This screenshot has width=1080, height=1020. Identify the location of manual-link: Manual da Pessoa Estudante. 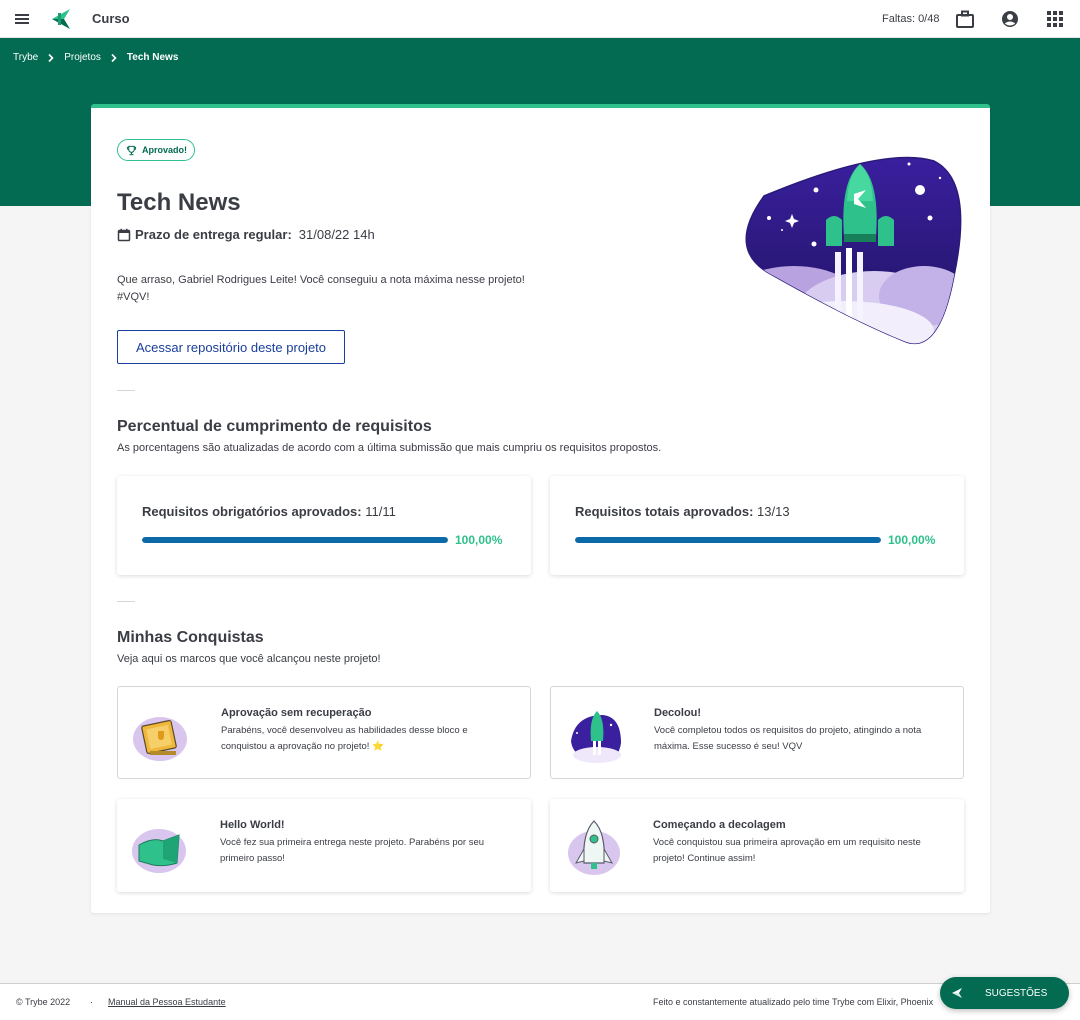
(167, 1002).